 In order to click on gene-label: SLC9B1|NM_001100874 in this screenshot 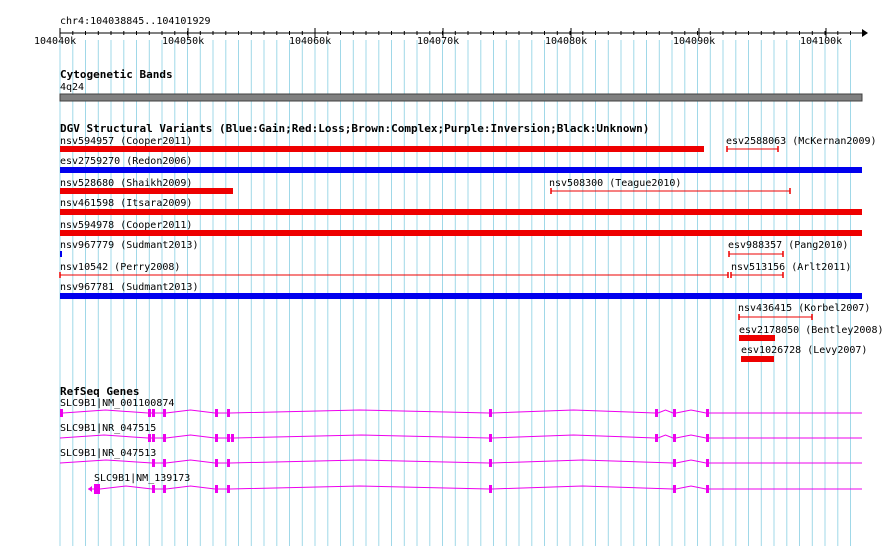, I will do `click(117, 403)`.